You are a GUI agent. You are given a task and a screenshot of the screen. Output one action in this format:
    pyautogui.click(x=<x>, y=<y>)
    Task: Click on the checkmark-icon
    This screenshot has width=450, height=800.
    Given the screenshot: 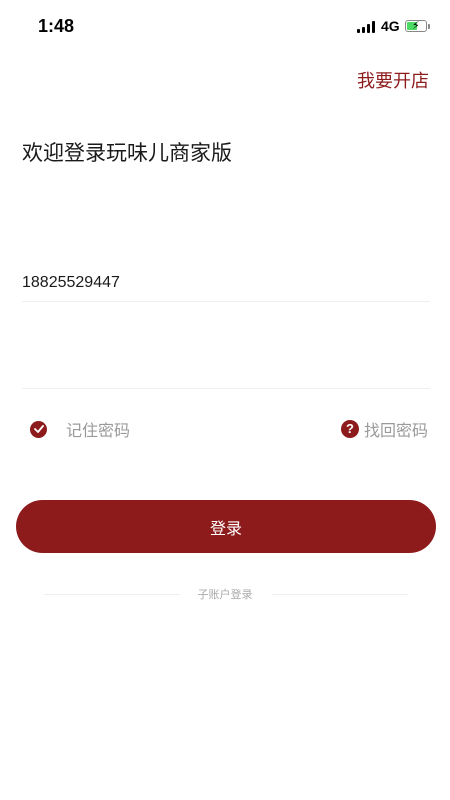 What is the action you would take?
    pyautogui.click(x=38, y=429)
    